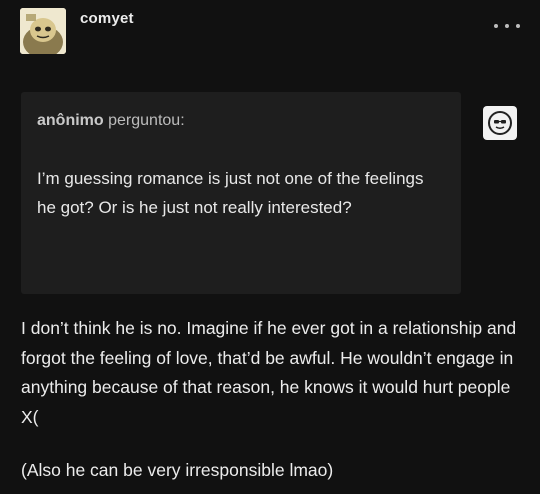 The image size is (540, 494). Describe the element at coordinates (70, 120) in the screenshot. I see `asker-name: anônimo` at that location.